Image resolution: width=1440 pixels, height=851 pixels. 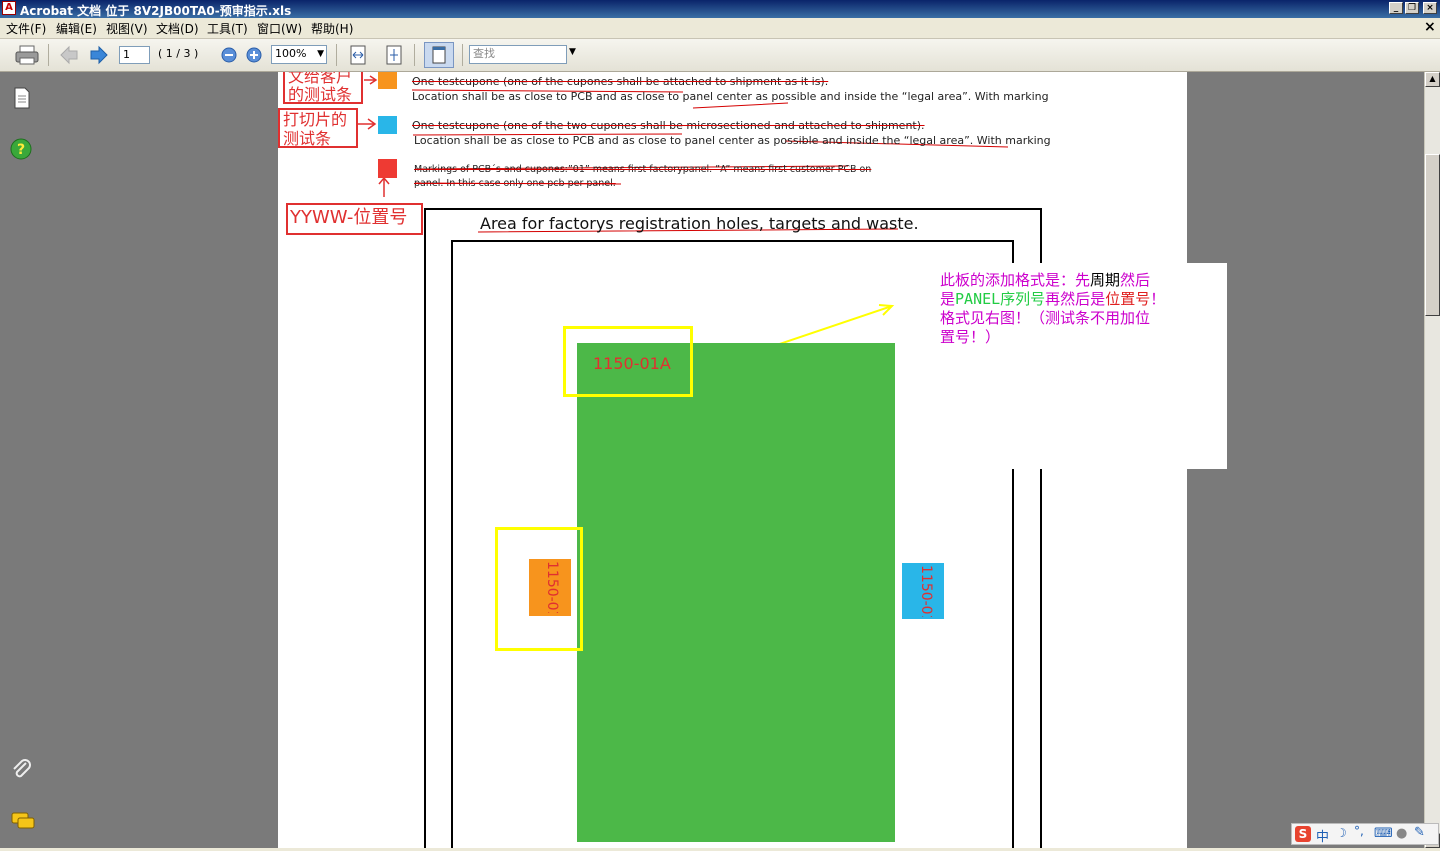 I want to click on ime-settings-icon: ✎, so click(x=1419, y=832).